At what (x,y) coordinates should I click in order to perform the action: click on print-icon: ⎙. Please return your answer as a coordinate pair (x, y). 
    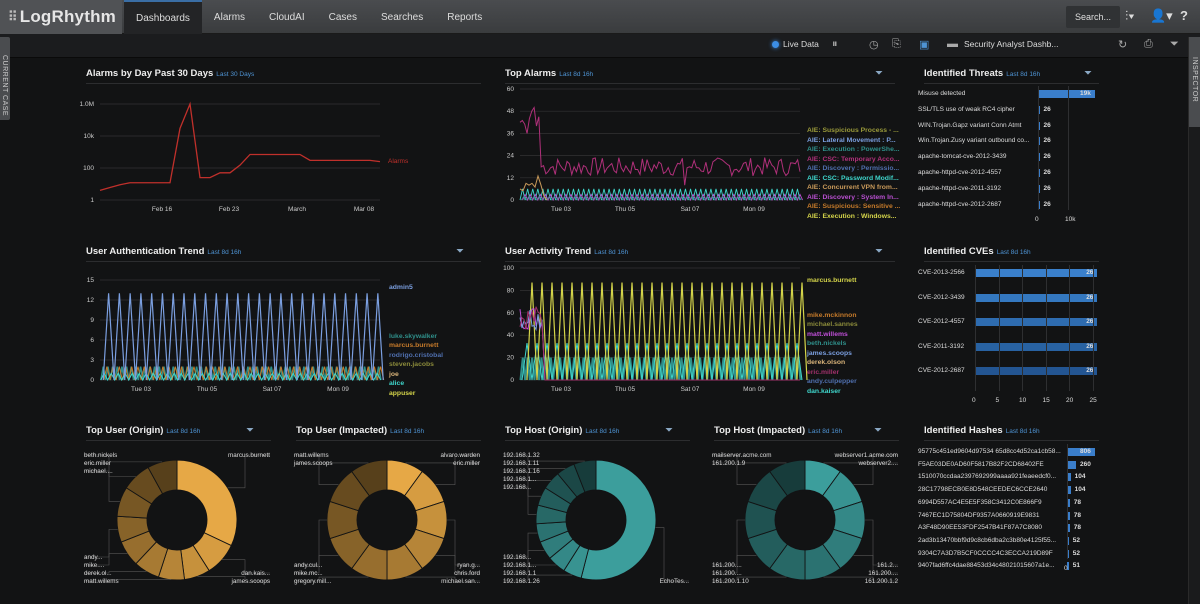
    Looking at the image, I should click on (1148, 44).